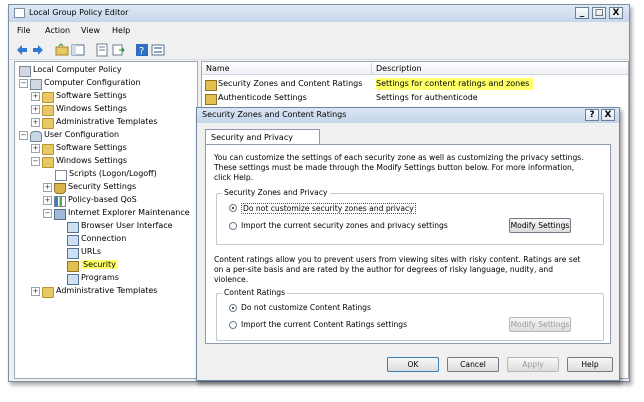 This screenshot has width=644, height=402. Describe the element at coordinates (616, 13) in the screenshot. I see `close-button: X` at that location.